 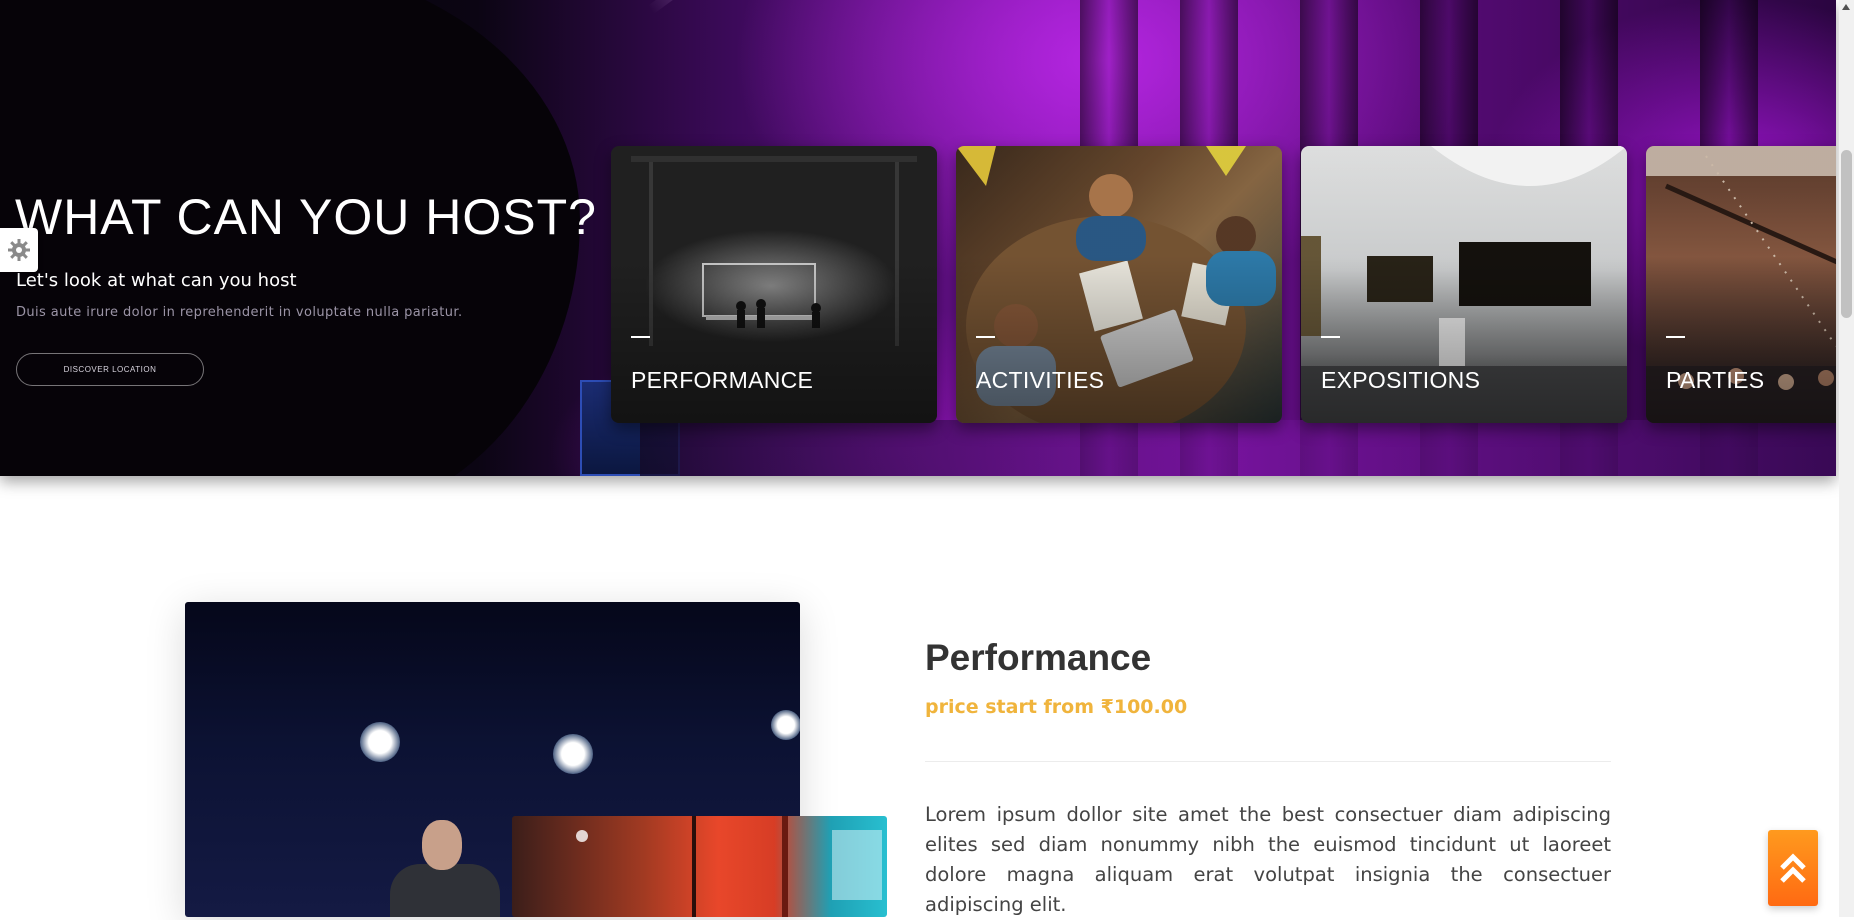 I want to click on hero-title: WHAT CAN YOU HOST?, so click(x=306, y=217).